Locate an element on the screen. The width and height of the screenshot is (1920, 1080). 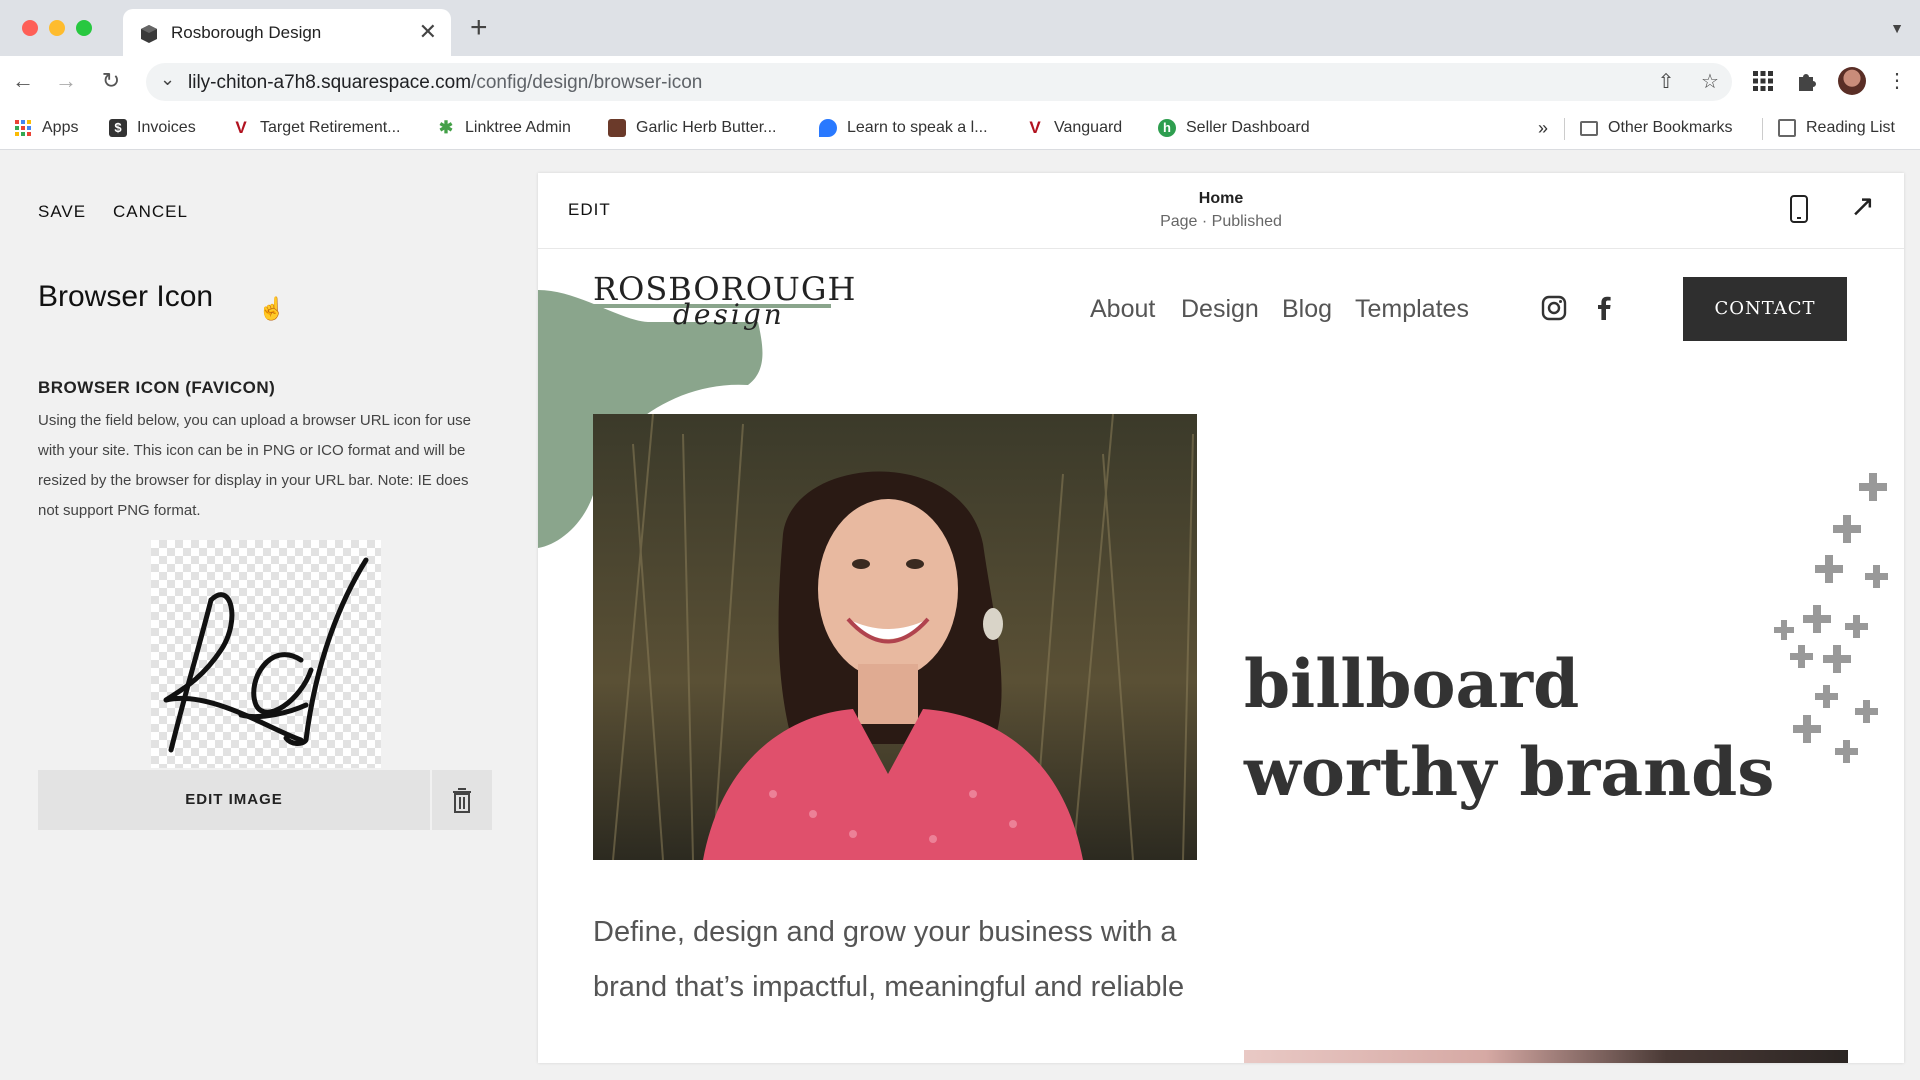
folder-icon is located at coordinates (1589, 128).